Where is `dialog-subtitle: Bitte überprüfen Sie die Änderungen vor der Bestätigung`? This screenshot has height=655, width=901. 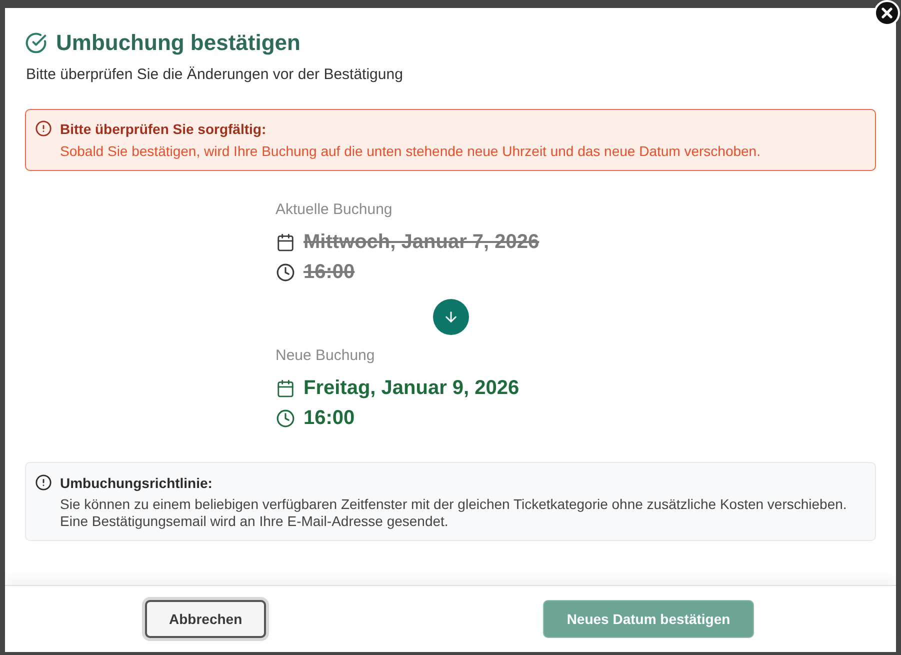
dialog-subtitle: Bitte überprüfen Sie die Änderungen vor der Bestätigung is located at coordinates (215, 75).